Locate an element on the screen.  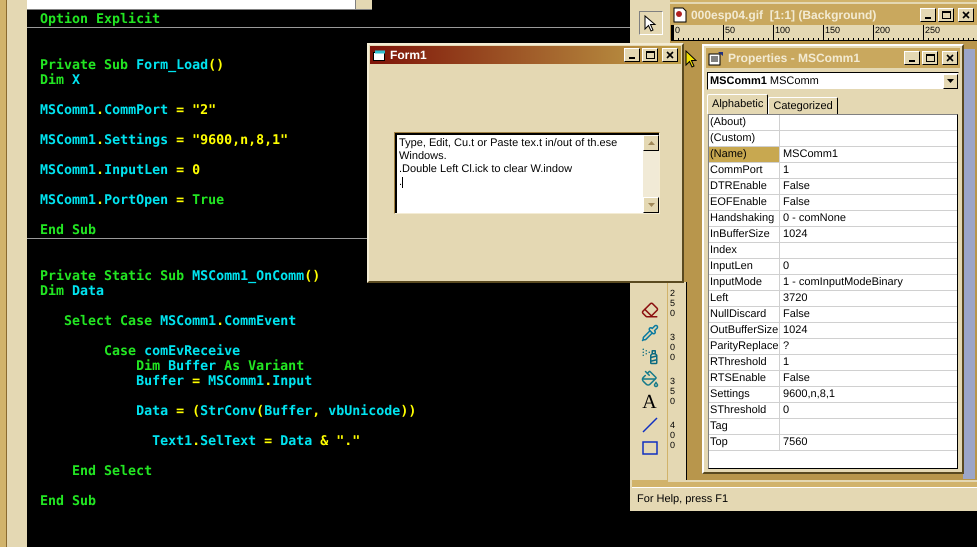
property-name: InputLen is located at coordinates (744, 266).